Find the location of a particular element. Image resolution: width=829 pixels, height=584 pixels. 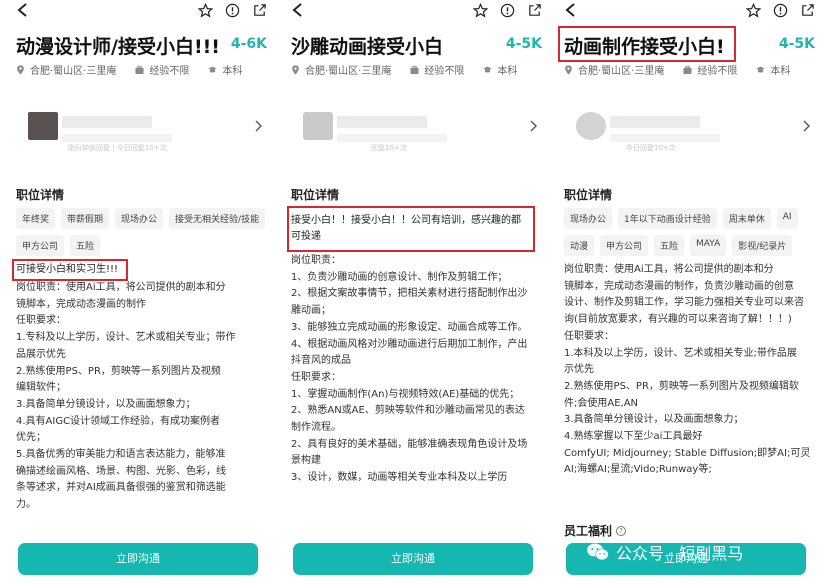

tag: 带薪假期 is located at coordinates (85, 218).